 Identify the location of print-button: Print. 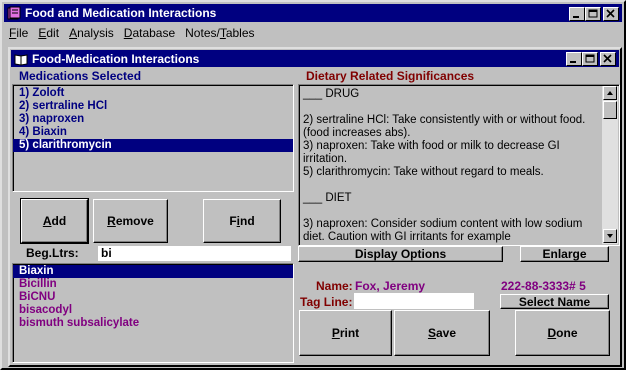
(345, 333).